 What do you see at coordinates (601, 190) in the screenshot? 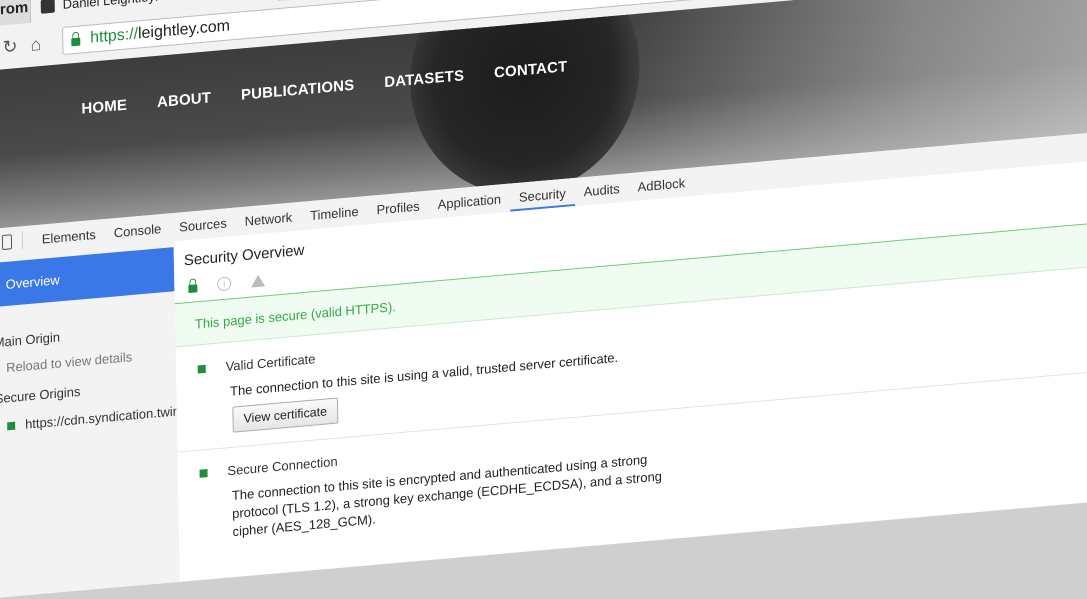
I see `tab-audits: Audits` at bounding box center [601, 190].